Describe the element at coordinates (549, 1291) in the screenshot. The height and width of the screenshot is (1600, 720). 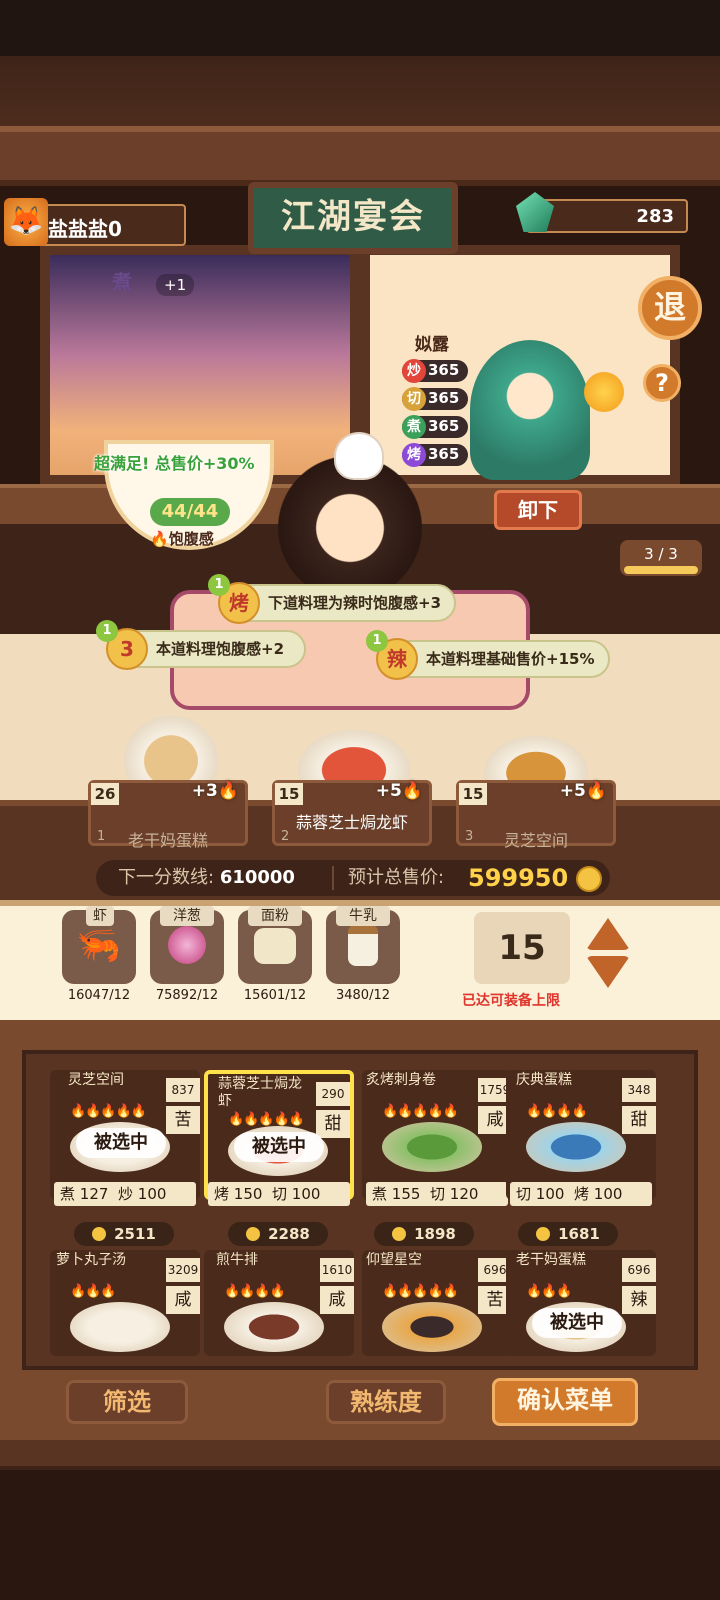
I see `satiety-flames-icon: 🔥🔥🔥` at that location.